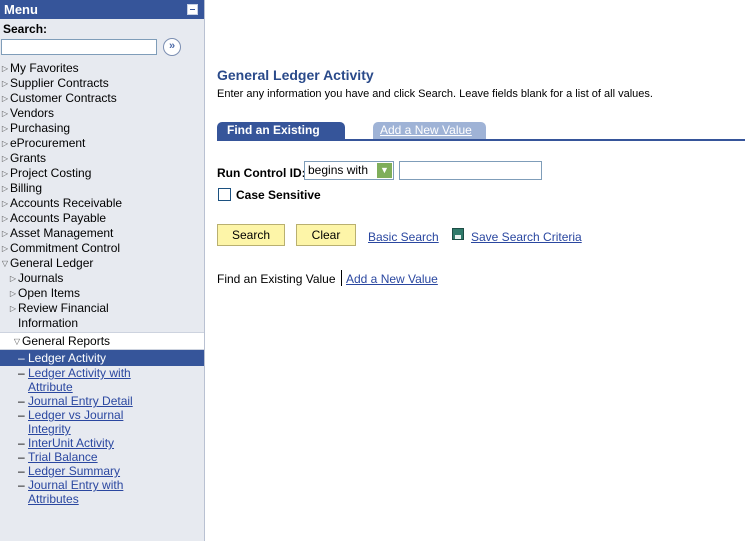  Describe the element at coordinates (458, 234) in the screenshot. I see `save-disk-icon` at that location.